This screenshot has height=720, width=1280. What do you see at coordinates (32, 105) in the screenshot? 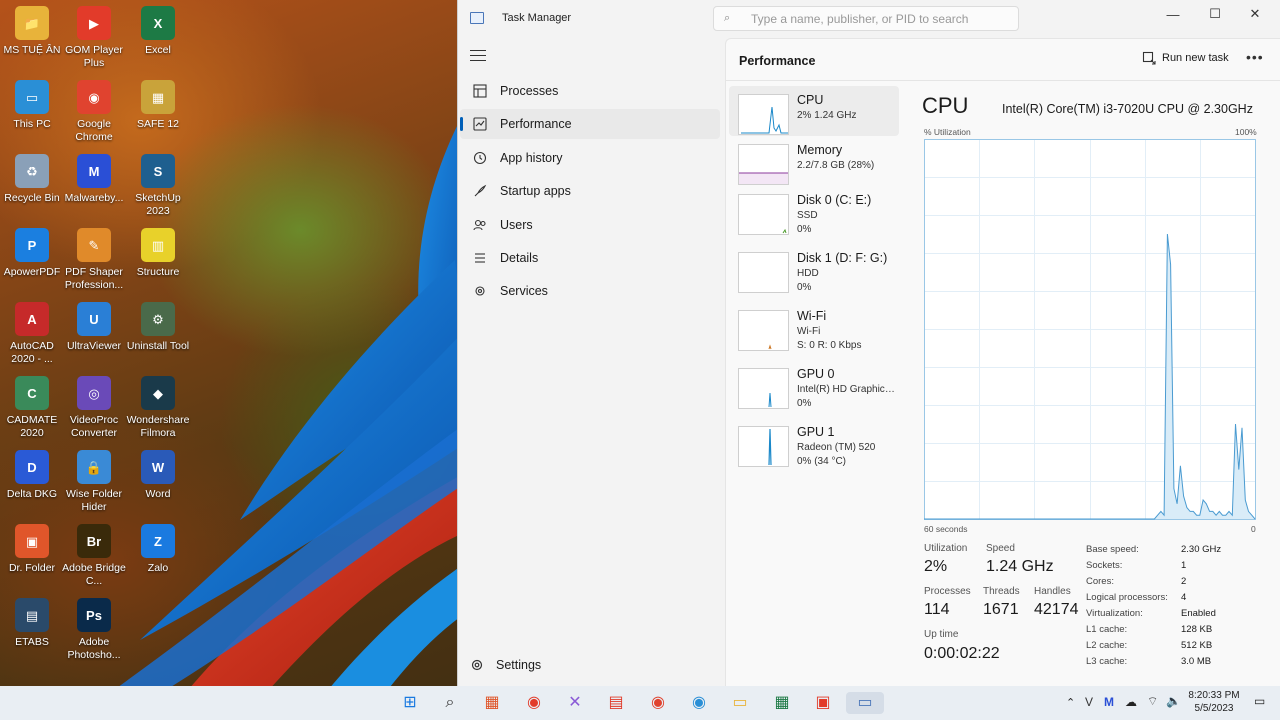
I see `desktop-icon: ▭ This PC` at bounding box center [32, 105].